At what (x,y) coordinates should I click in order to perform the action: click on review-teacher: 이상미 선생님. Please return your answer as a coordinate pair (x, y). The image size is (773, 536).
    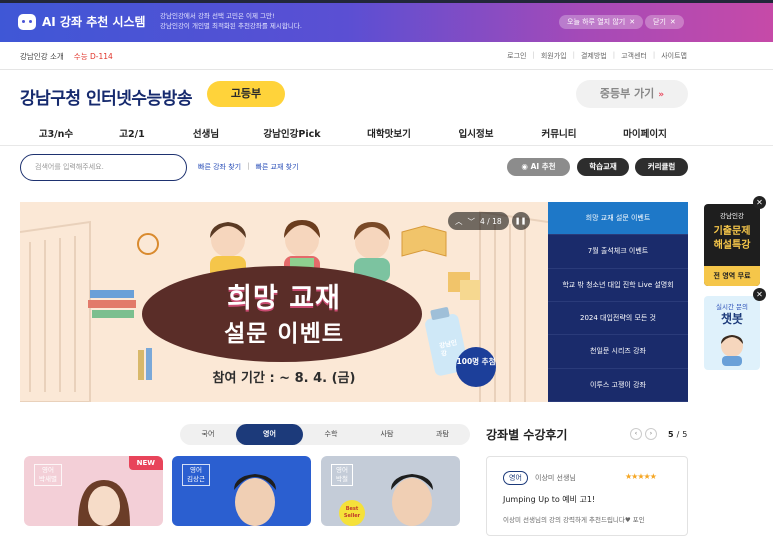
    Looking at the image, I should click on (555, 478).